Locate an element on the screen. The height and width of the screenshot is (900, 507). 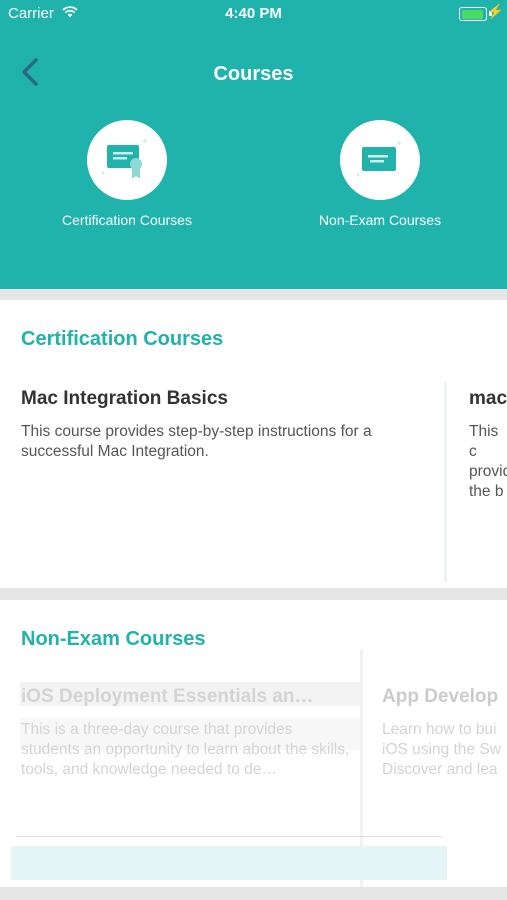
certificate-icon is located at coordinates (124, 159).